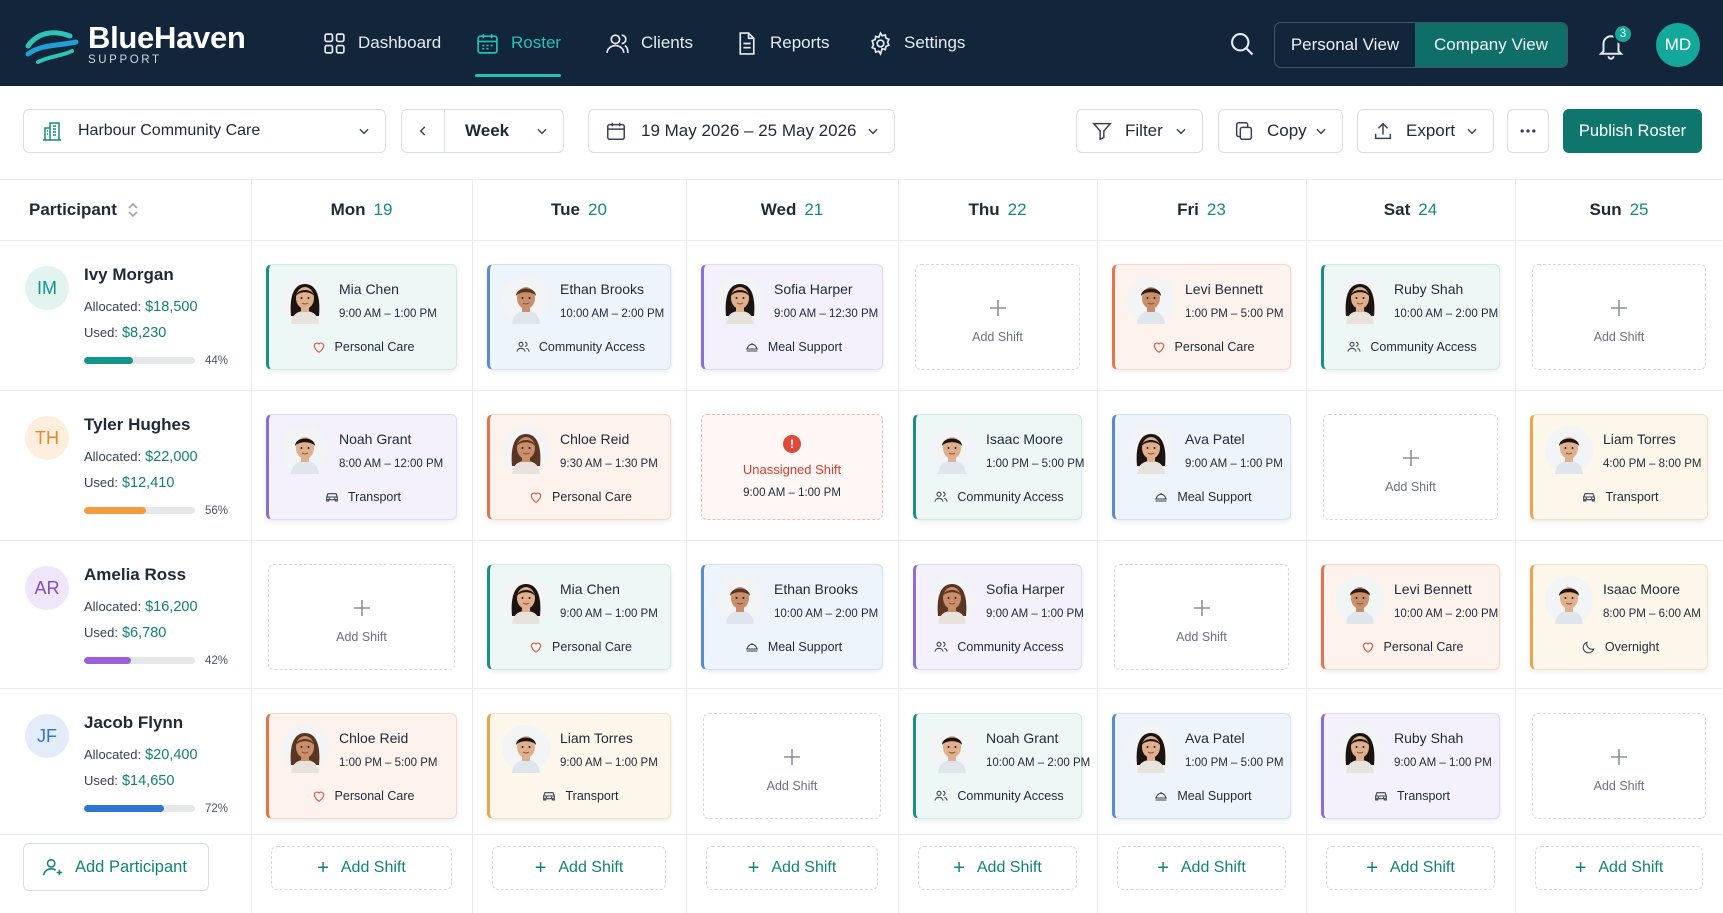 The width and height of the screenshot is (1723, 913). Describe the element at coordinates (1410, 210) in the screenshot. I see `day-header-sat: Sat 24` at that location.